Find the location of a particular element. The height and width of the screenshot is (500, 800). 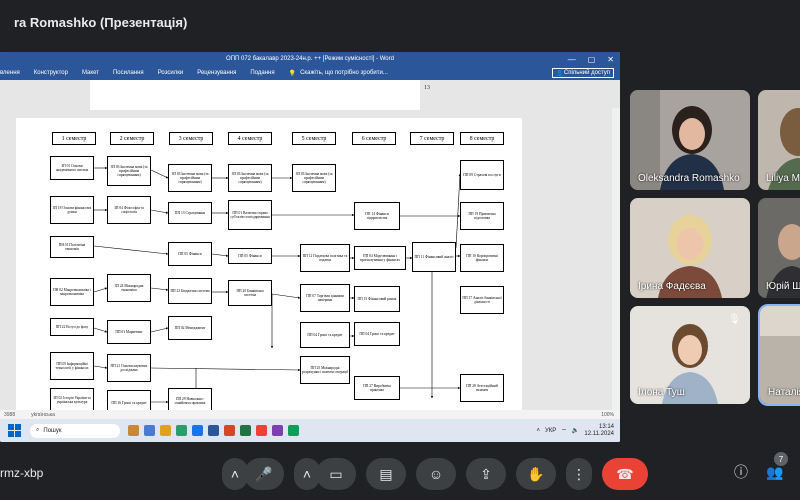

captions-button: ▤ is located at coordinates (386, 474).